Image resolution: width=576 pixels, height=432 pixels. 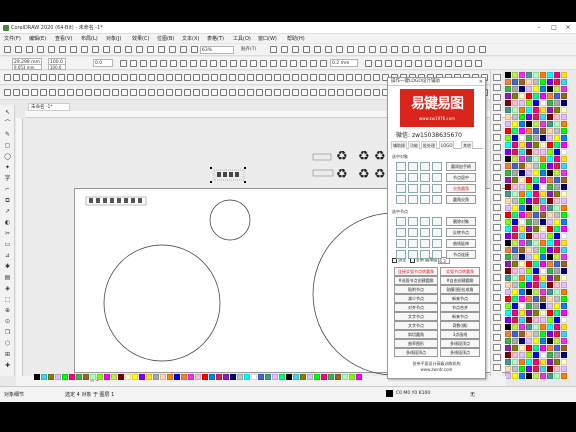 What do you see at coordinates (416, 298) in the screenshot?
I see `function-button: 减少节点` at bounding box center [416, 298].